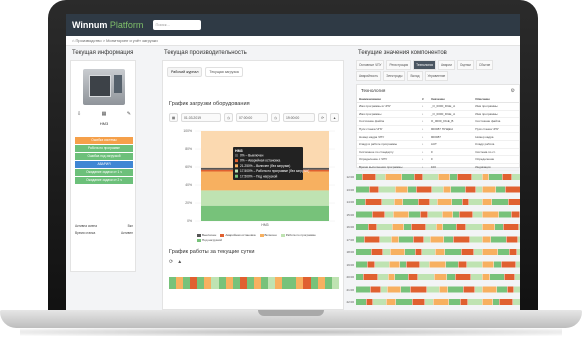 This screenshot has width=582, height=340. What do you see at coordinates (104, 180) in the screenshot?
I see `status-item: Ожидание задачи от 2 ч` at bounding box center [104, 180].